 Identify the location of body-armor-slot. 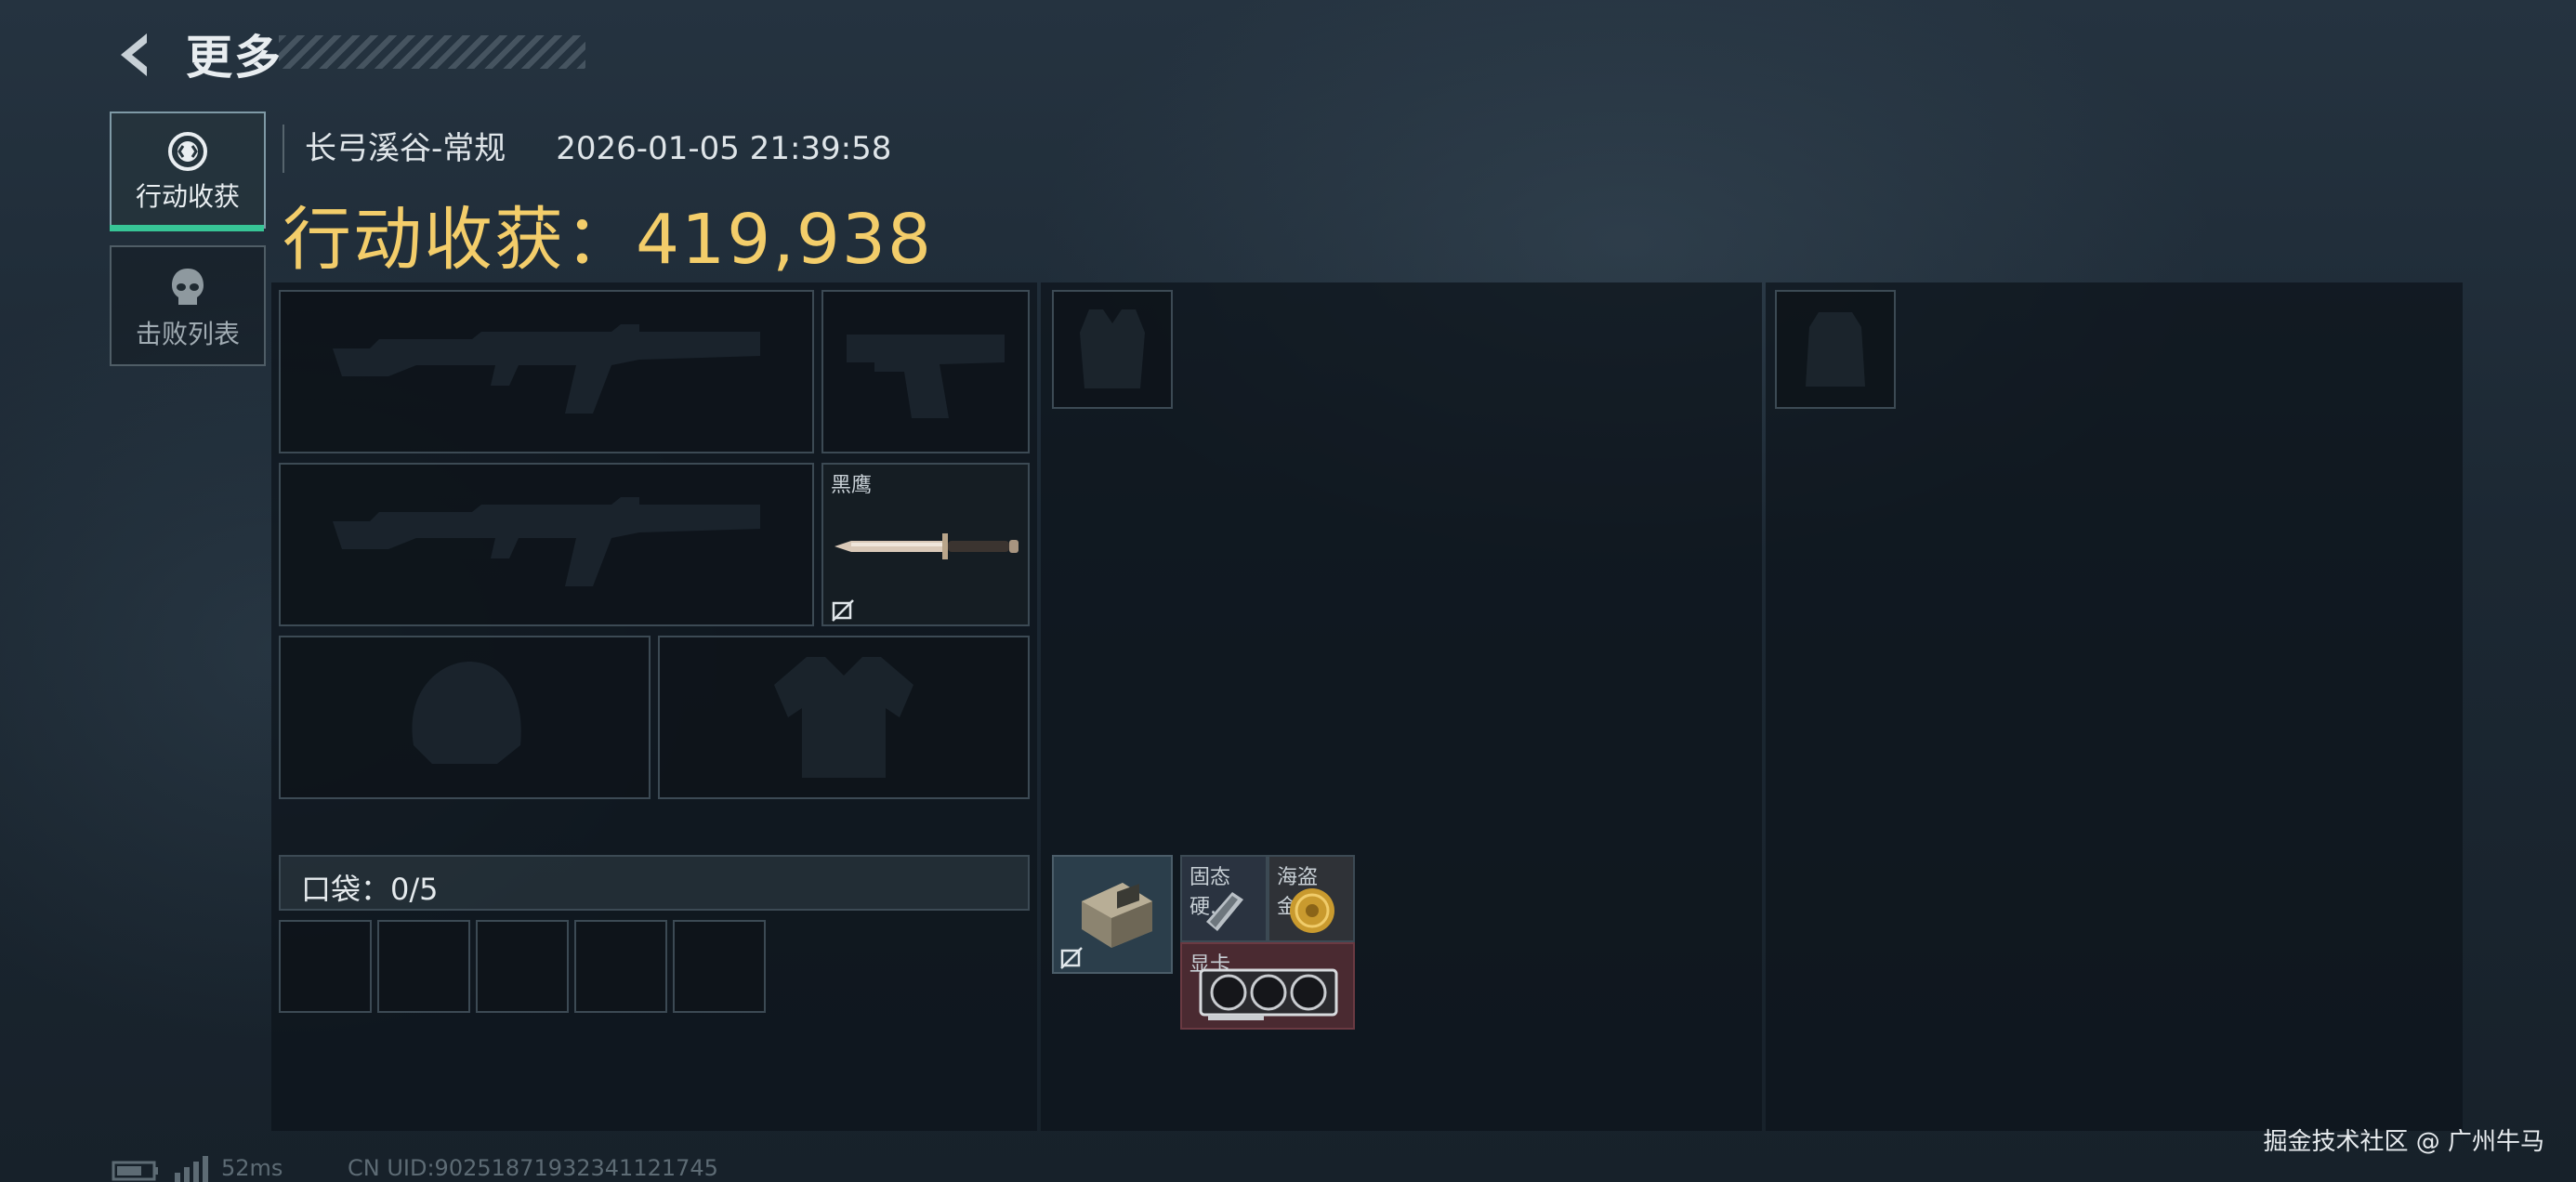
(844, 717).